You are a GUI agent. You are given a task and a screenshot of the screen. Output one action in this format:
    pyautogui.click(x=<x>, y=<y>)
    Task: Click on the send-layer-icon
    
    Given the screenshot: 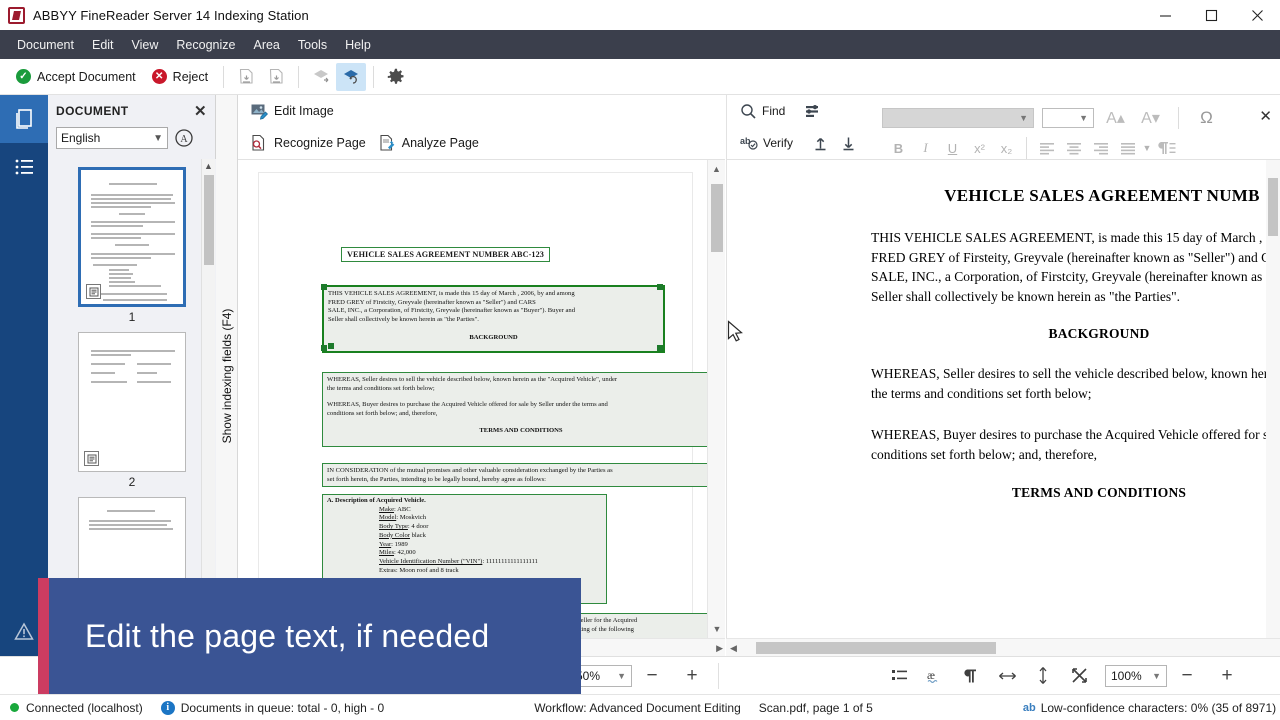 What is the action you would take?
    pyautogui.click(x=321, y=77)
    